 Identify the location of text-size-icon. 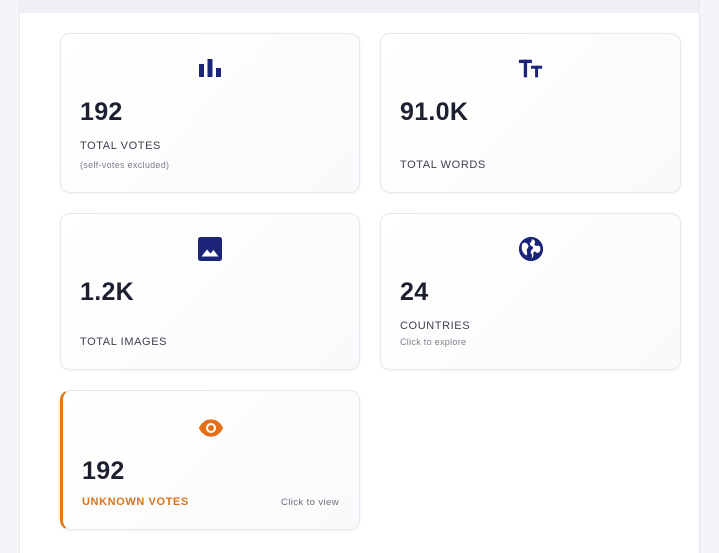
(531, 69).